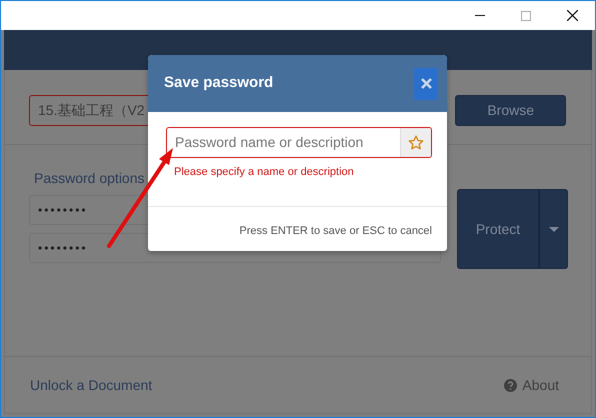 This screenshot has height=418, width=596. Describe the element at coordinates (264, 172) in the screenshot. I see `error-message: Please specify a name or description` at that location.